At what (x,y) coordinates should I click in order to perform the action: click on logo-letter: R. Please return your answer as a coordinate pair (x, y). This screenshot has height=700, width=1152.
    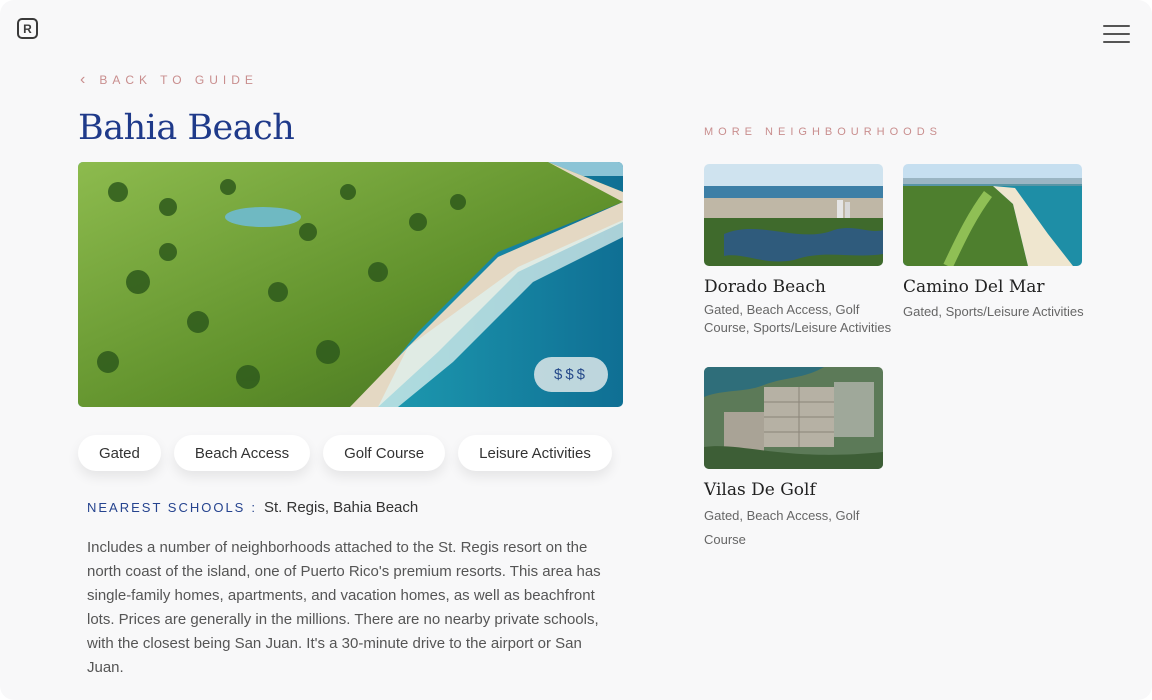
    Looking at the image, I should click on (27, 28).